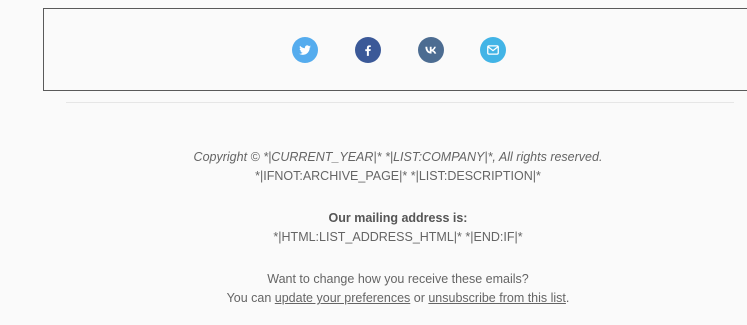  Describe the element at coordinates (398, 237) in the screenshot. I see `mailing-address-text: *|HTML:LIST_ADDRESS_HTML|* *|END:IF|*` at that location.